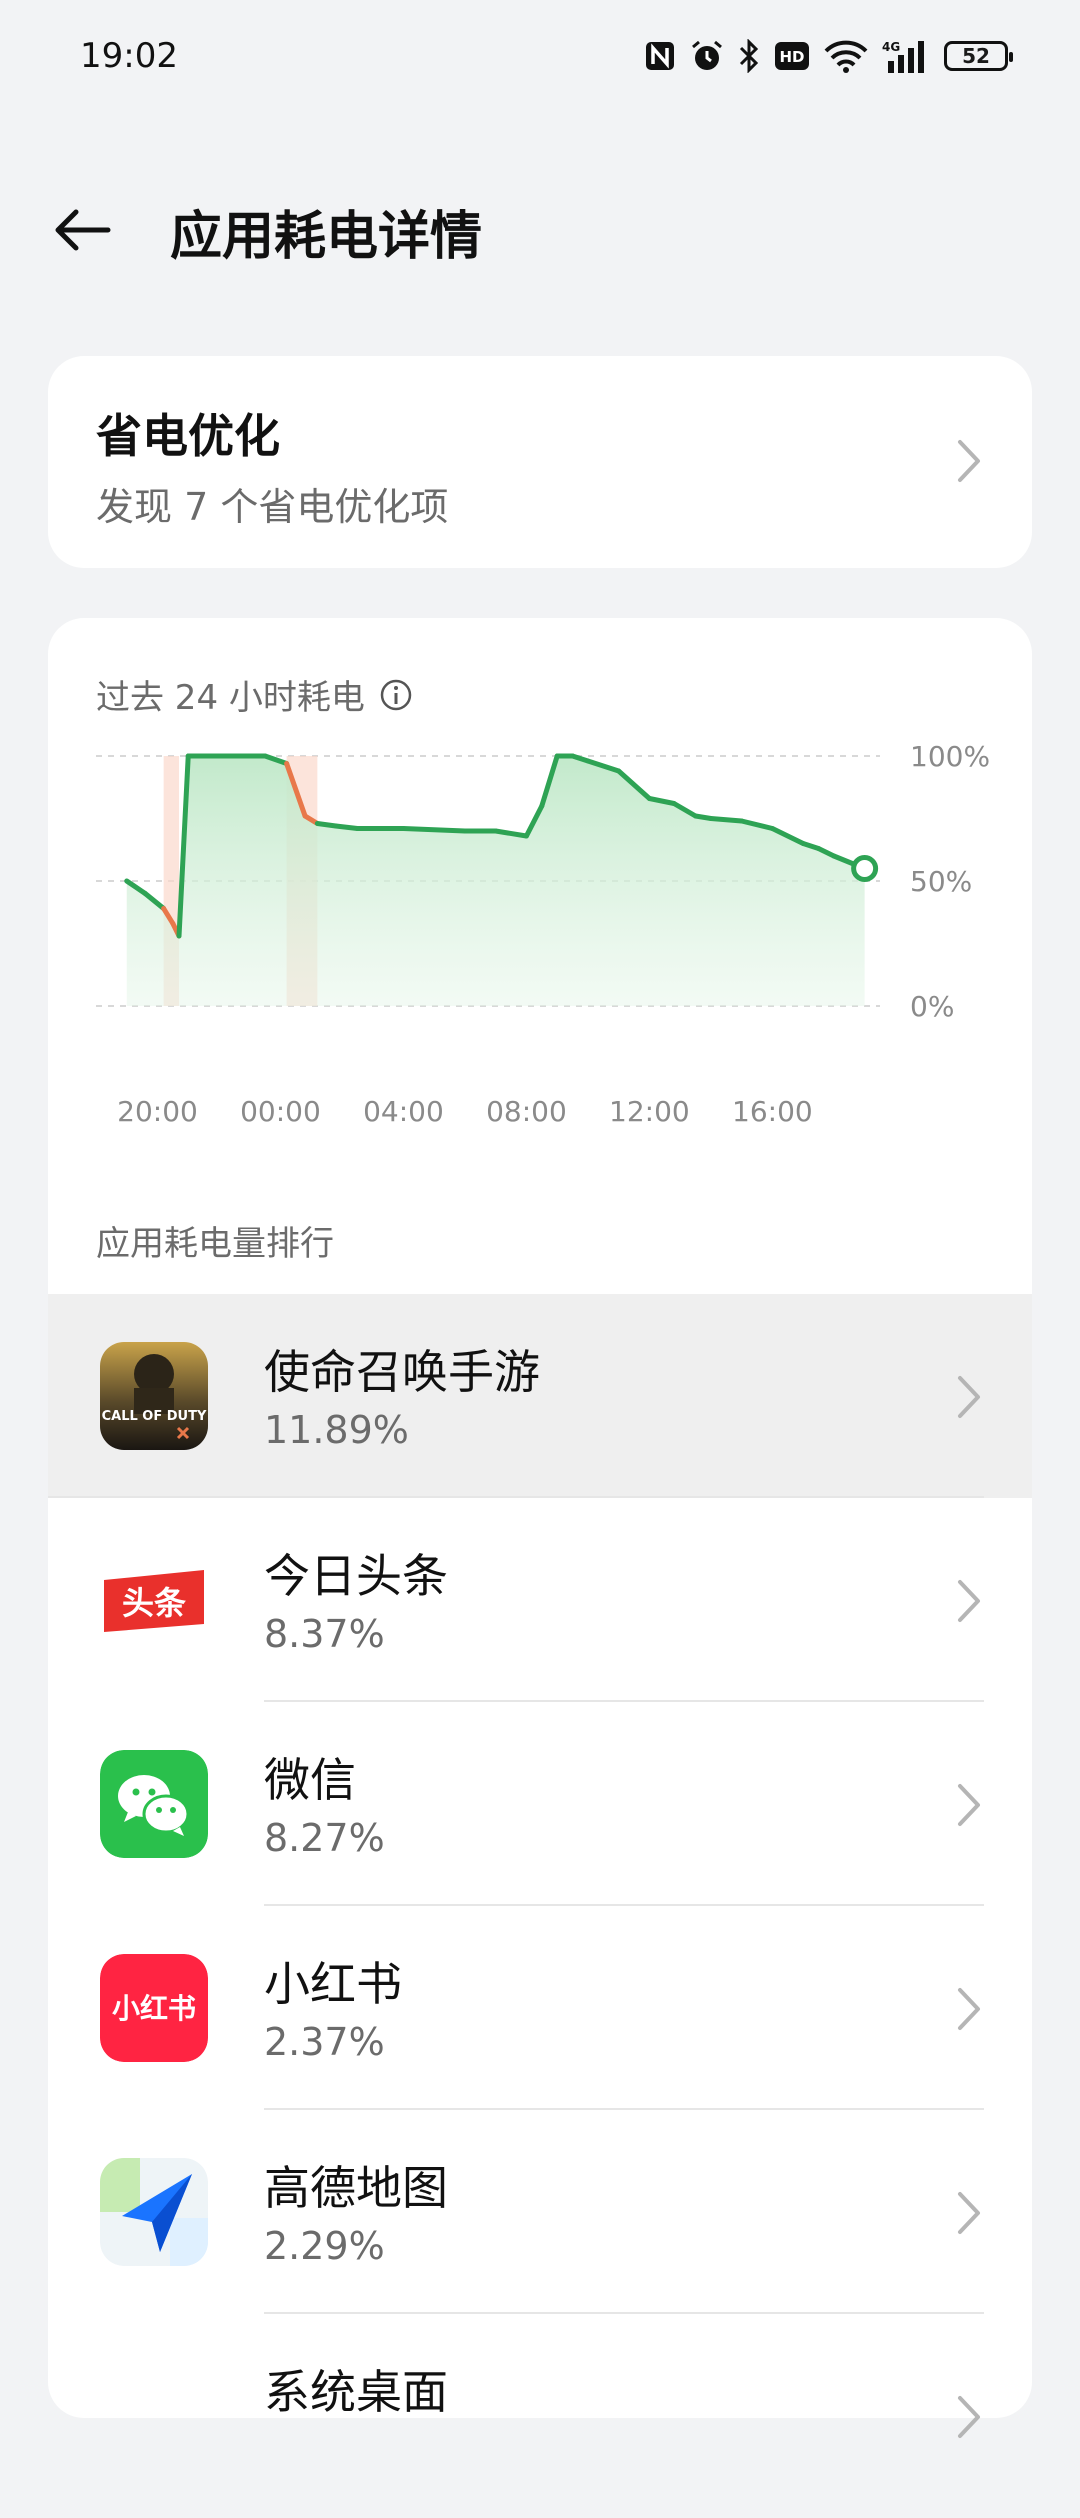 The image size is (1080, 2518). What do you see at coordinates (154, 1416) in the screenshot?
I see `call-of-duty-icon-text: CALL OF DUTY` at bounding box center [154, 1416].